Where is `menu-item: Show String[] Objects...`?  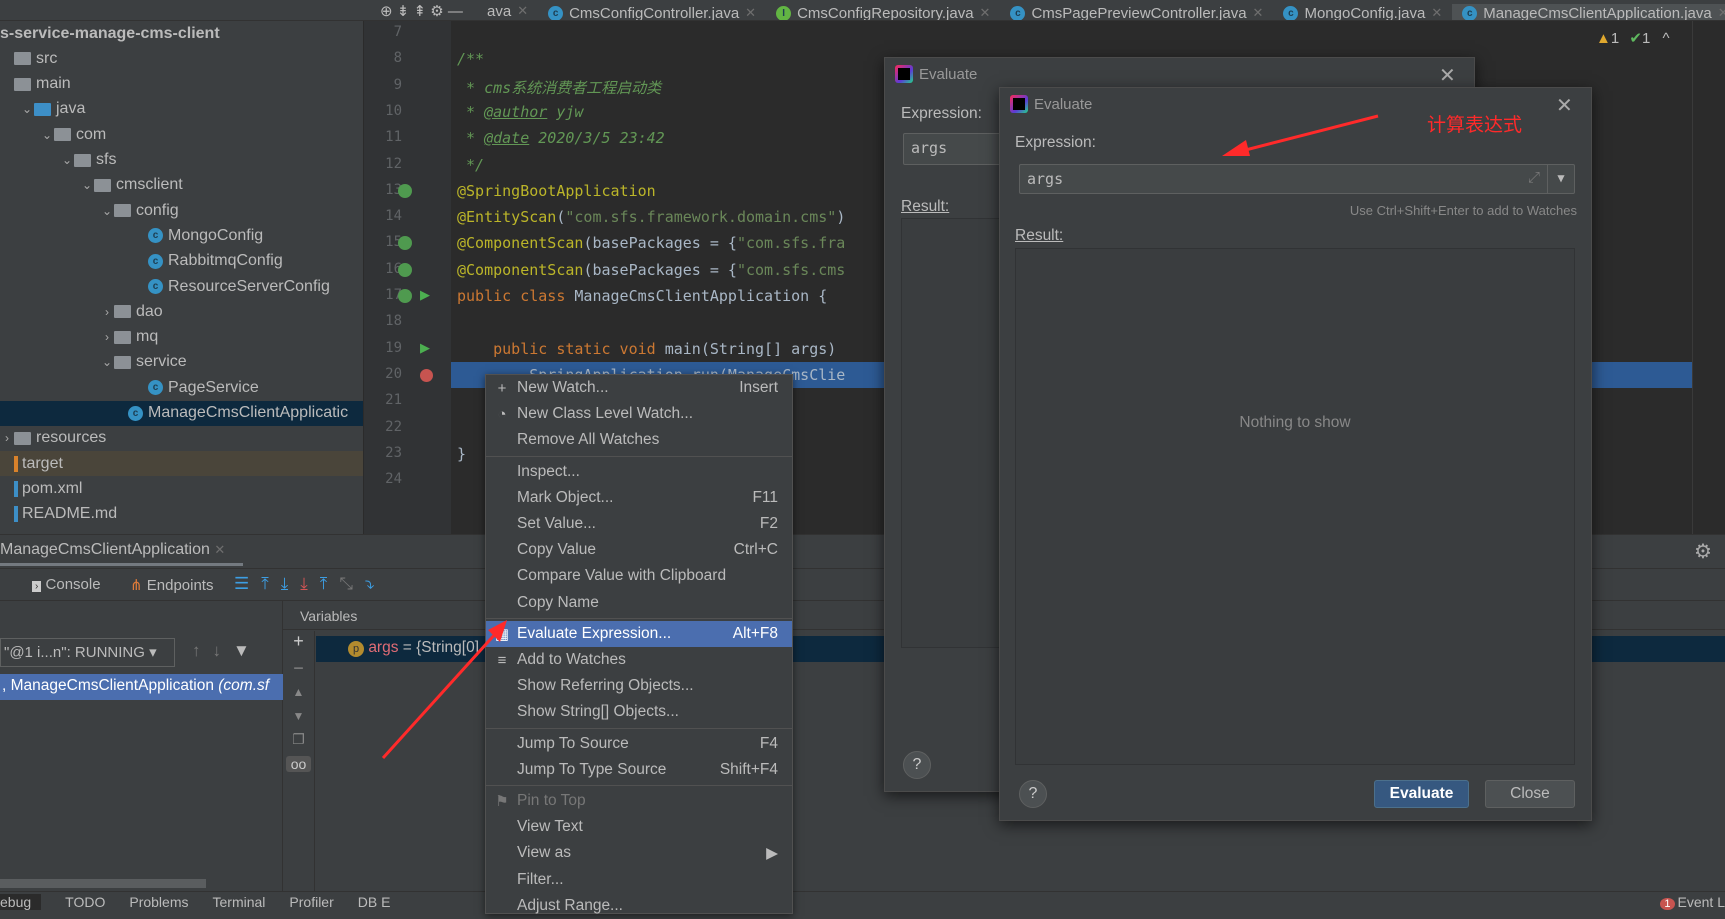 menu-item: Show String[] Objects... is located at coordinates (639, 712).